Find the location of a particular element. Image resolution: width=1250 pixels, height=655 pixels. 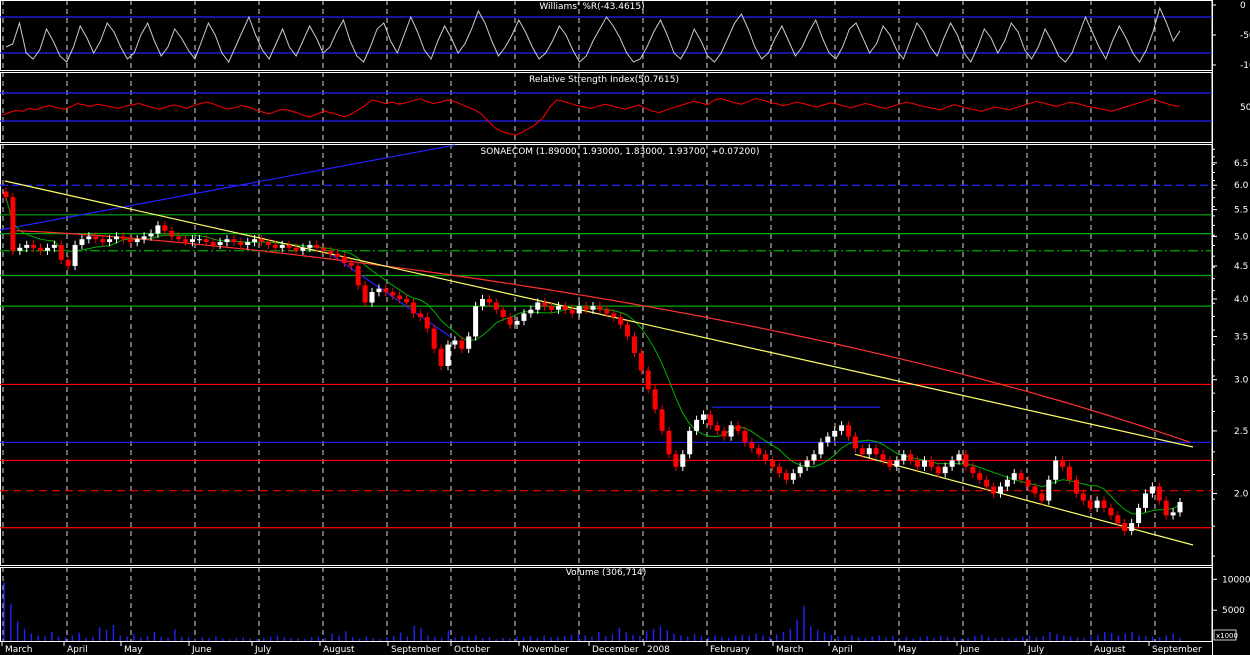

month-label: 2008 is located at coordinates (658, 650).